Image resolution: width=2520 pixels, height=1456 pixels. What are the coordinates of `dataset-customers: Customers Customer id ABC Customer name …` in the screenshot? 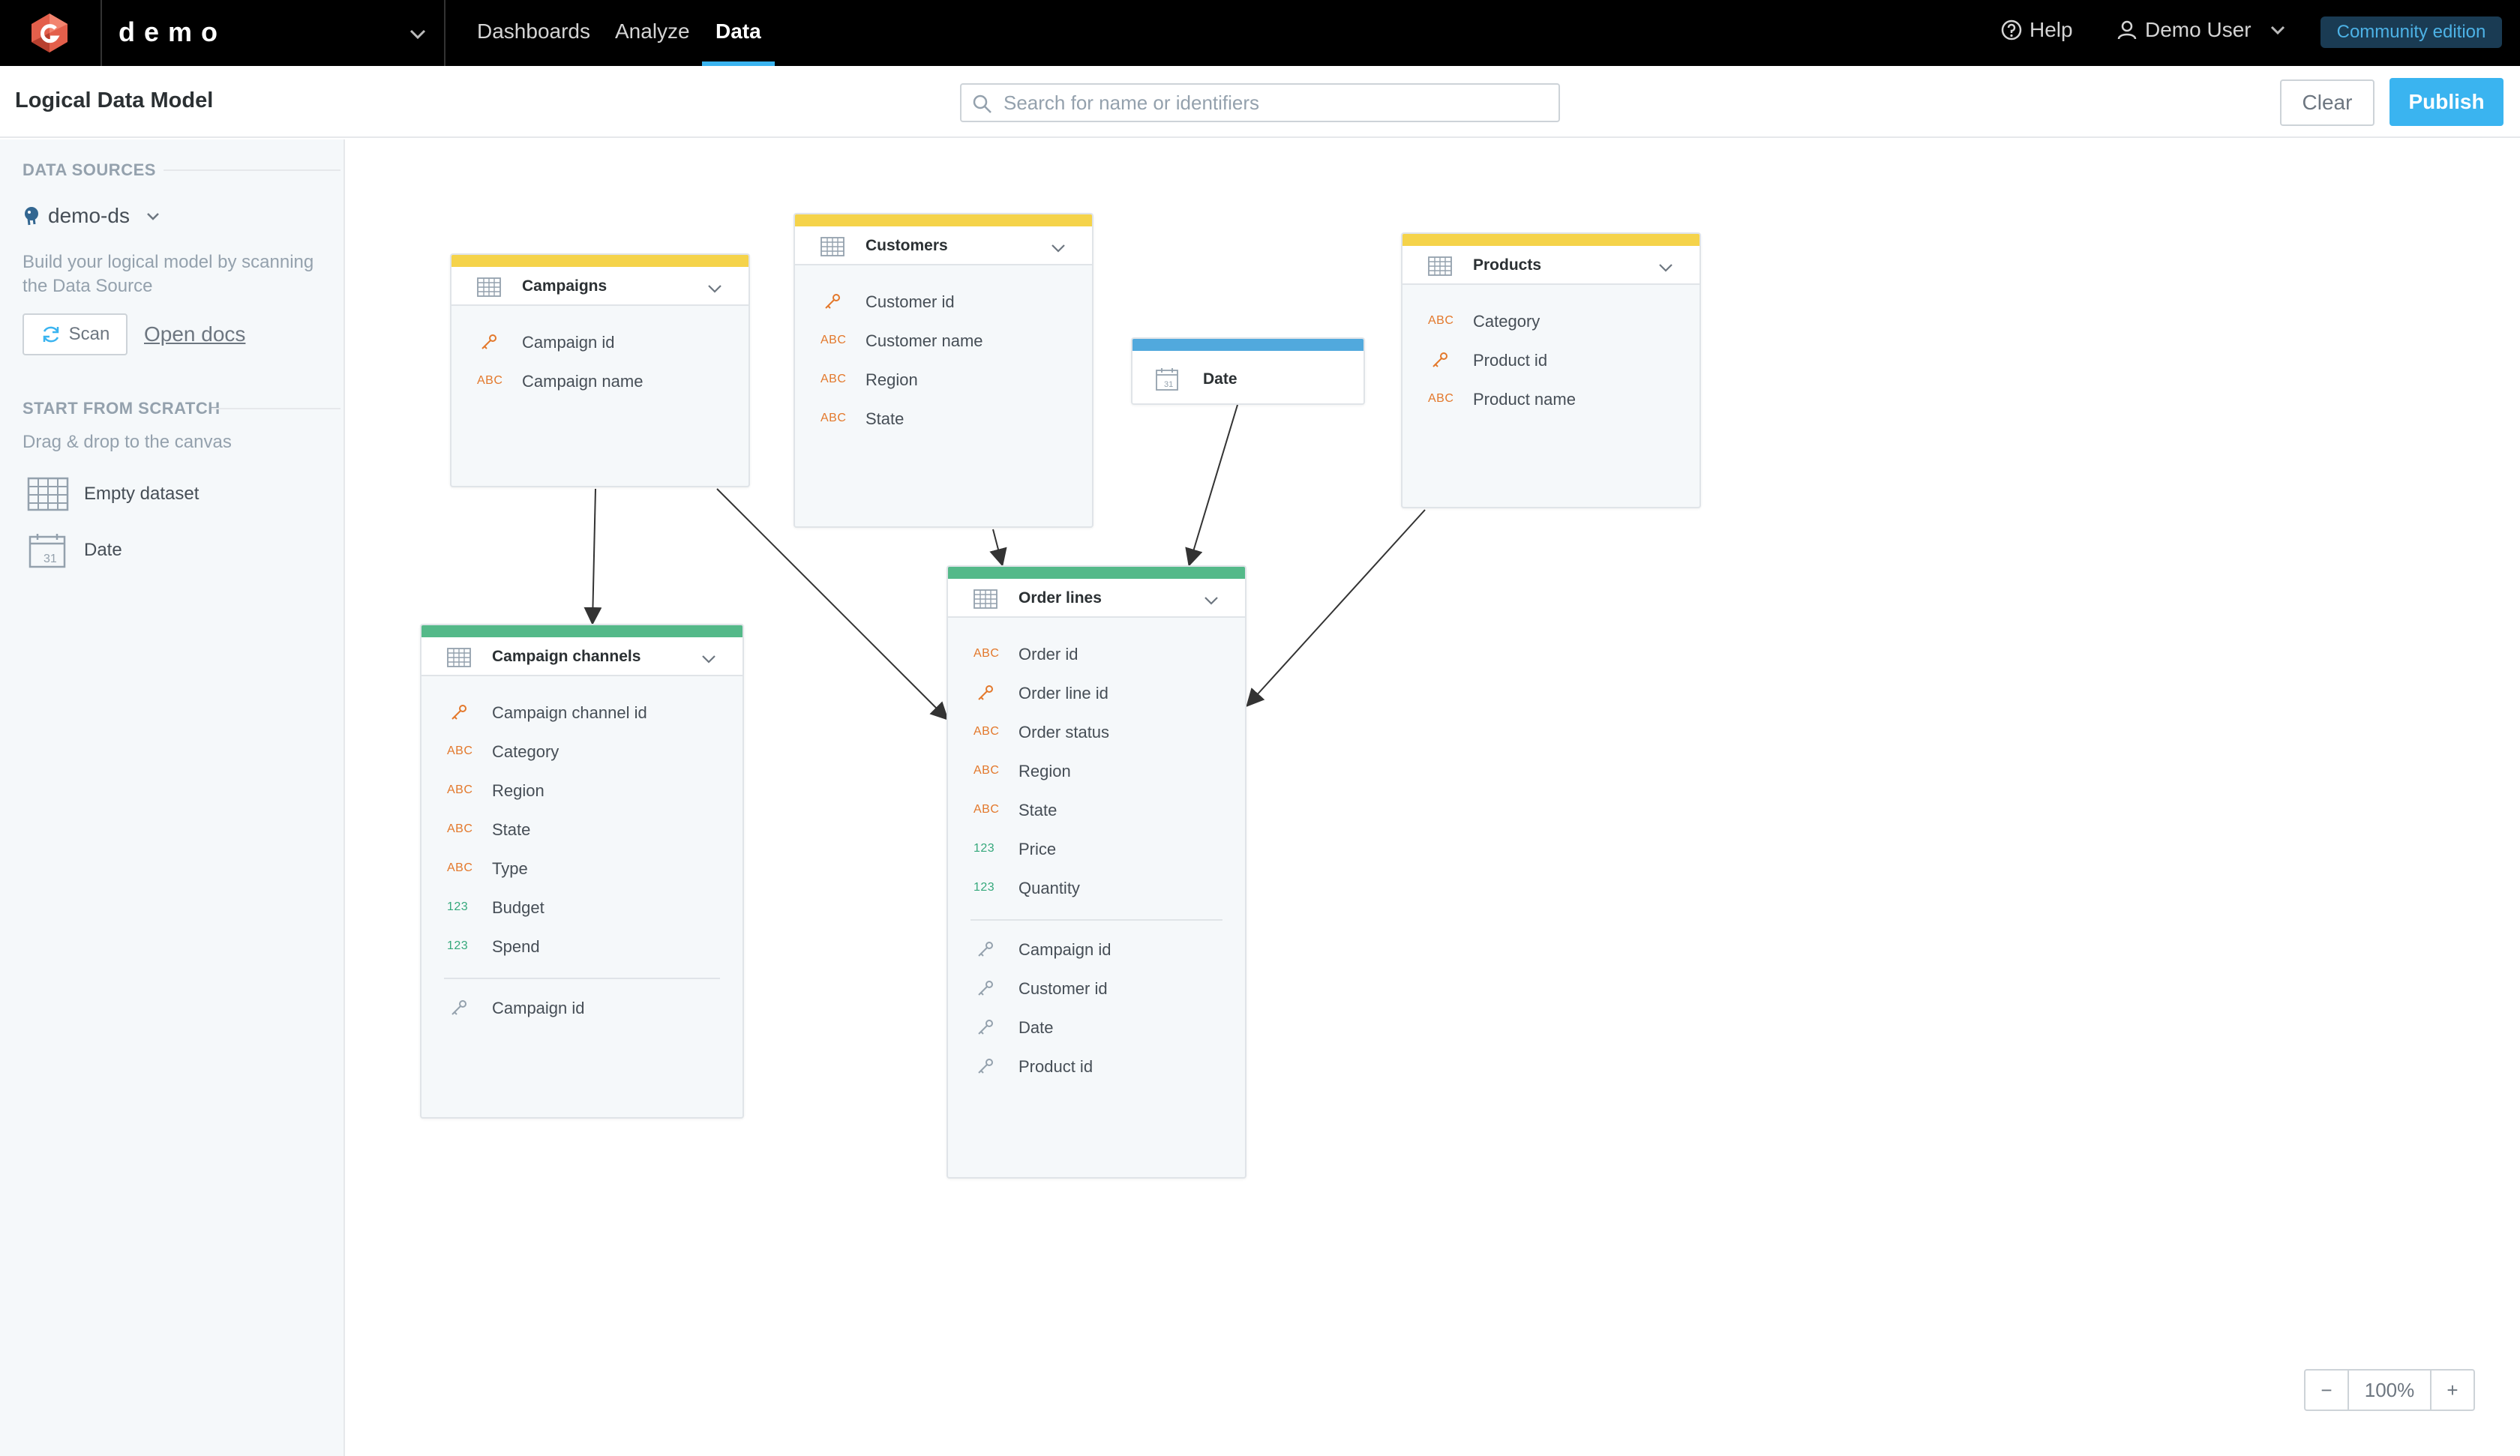 It's located at (944, 370).